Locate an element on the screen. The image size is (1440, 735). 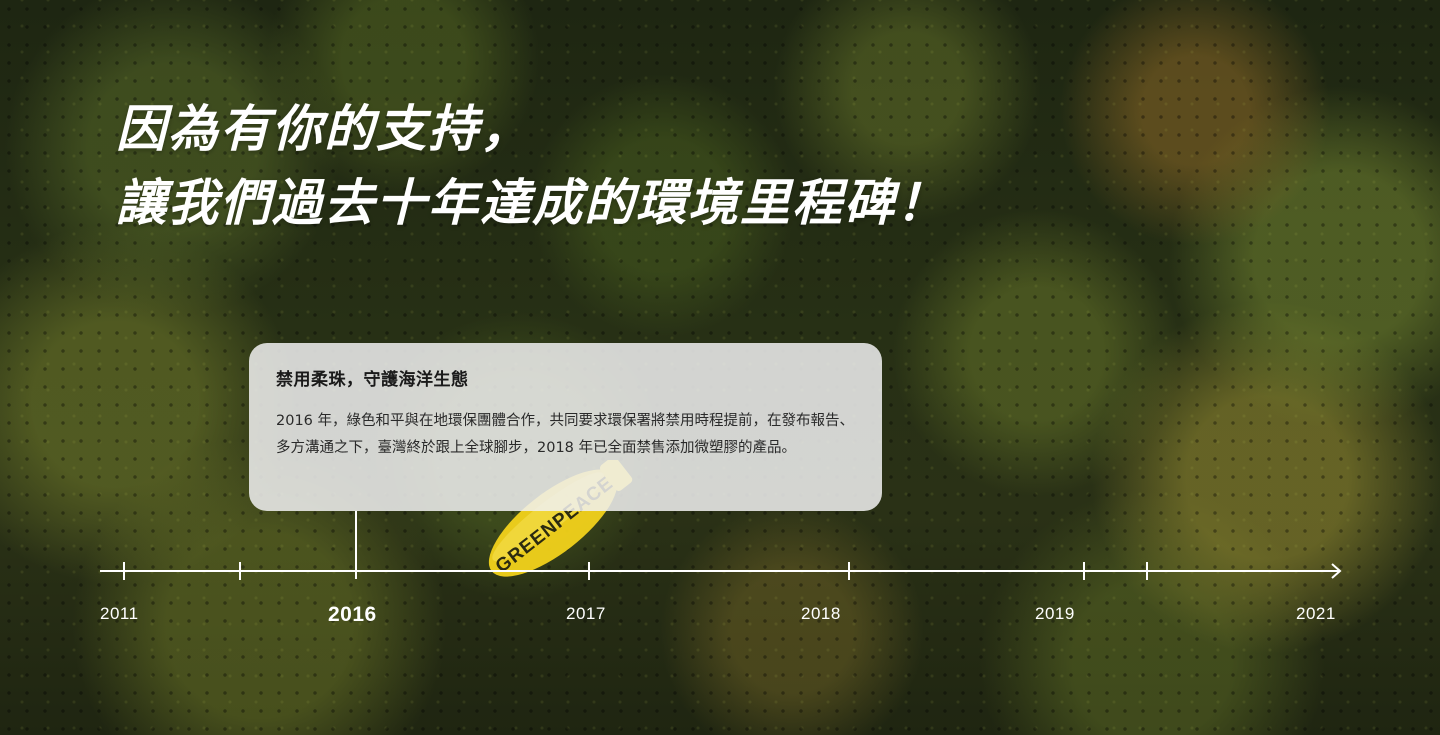
headline-line-1: 因為有你的支持， is located at coordinates (324, 128).